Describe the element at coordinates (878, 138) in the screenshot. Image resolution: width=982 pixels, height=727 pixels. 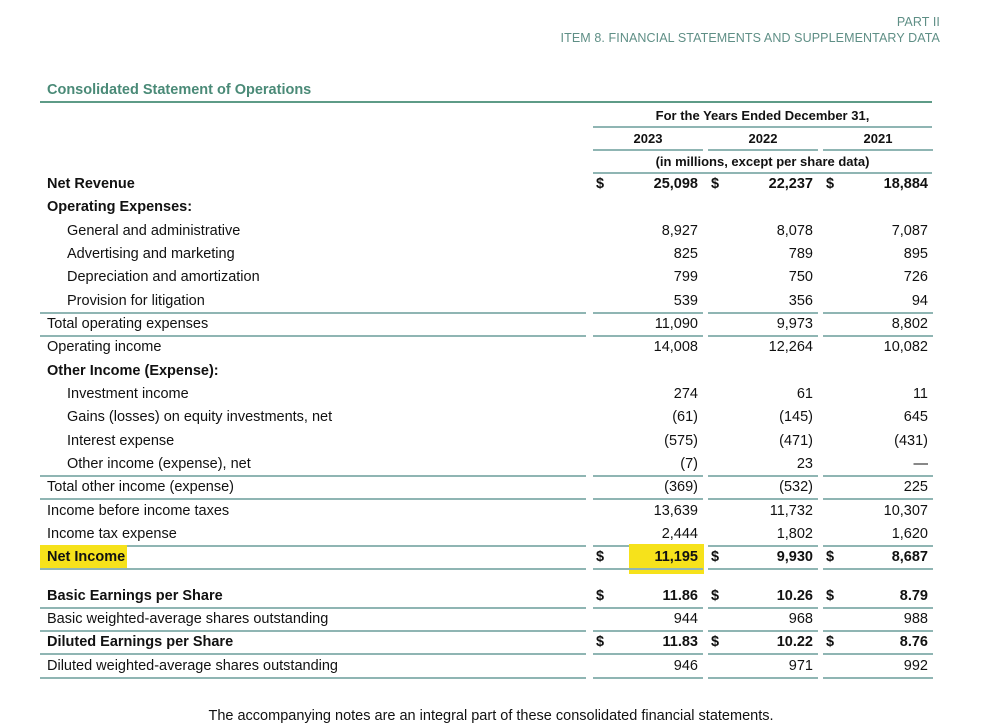
I see `year-2021-header: 2021` at that location.